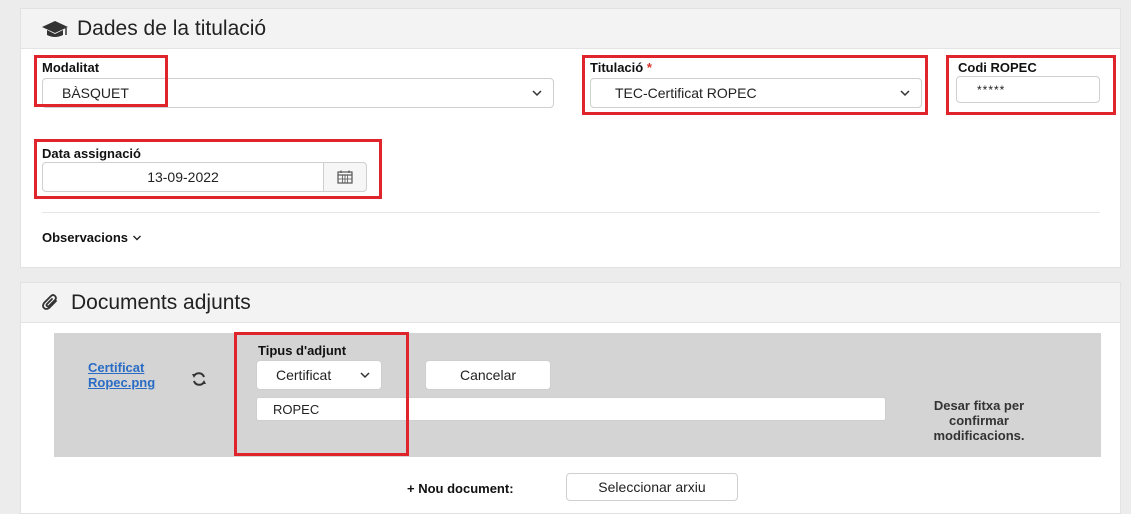  Describe the element at coordinates (172, 28) in the screenshot. I see `titulacio-title: Dades de la titulació` at that location.